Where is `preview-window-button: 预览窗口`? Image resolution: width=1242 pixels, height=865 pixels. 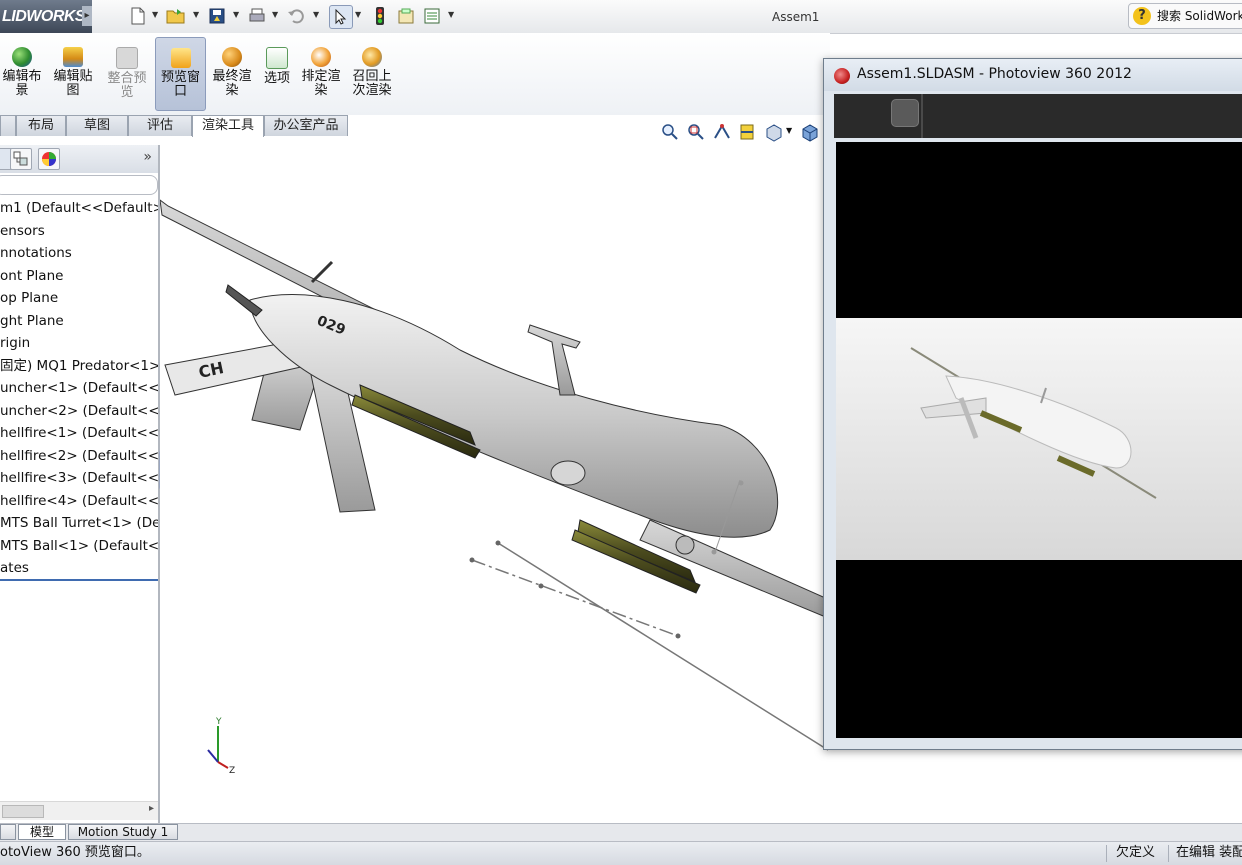
preview-window-button: 预览窗口 is located at coordinates (180, 74).